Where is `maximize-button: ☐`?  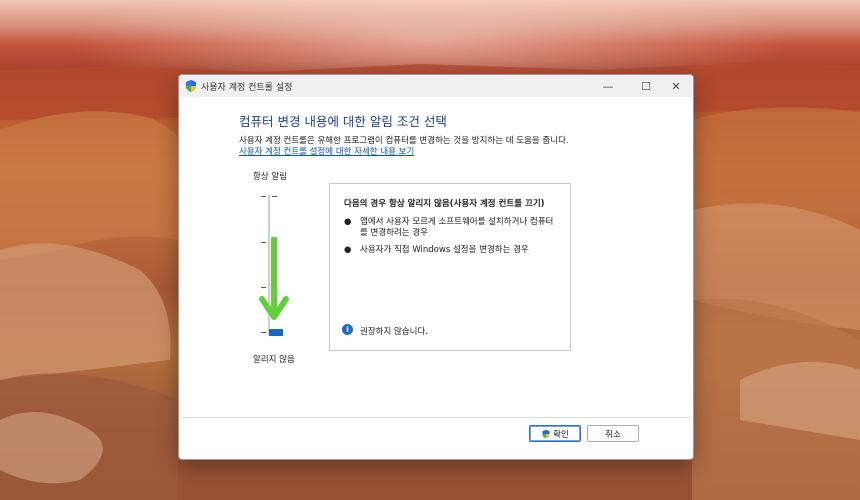 maximize-button: ☐ is located at coordinates (646, 86).